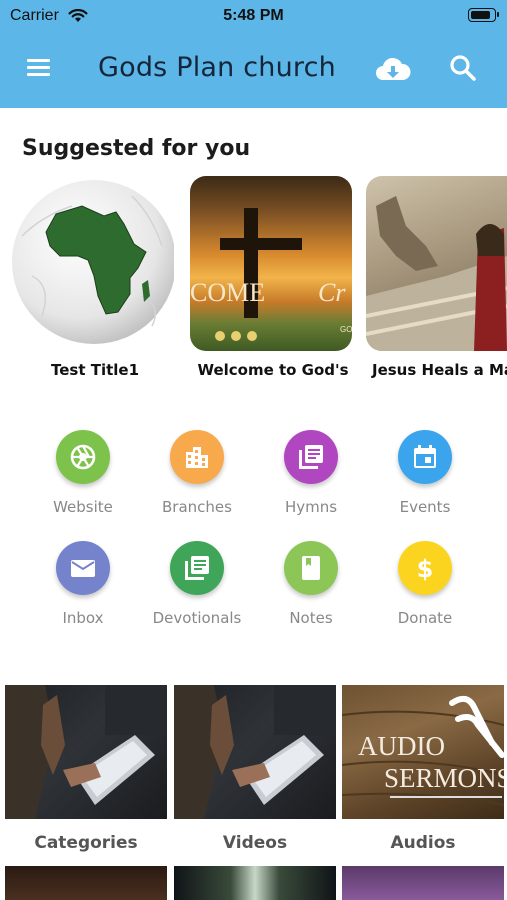 The height and width of the screenshot is (900, 507). What do you see at coordinates (311, 568) in the screenshot?
I see `book-icon` at bounding box center [311, 568].